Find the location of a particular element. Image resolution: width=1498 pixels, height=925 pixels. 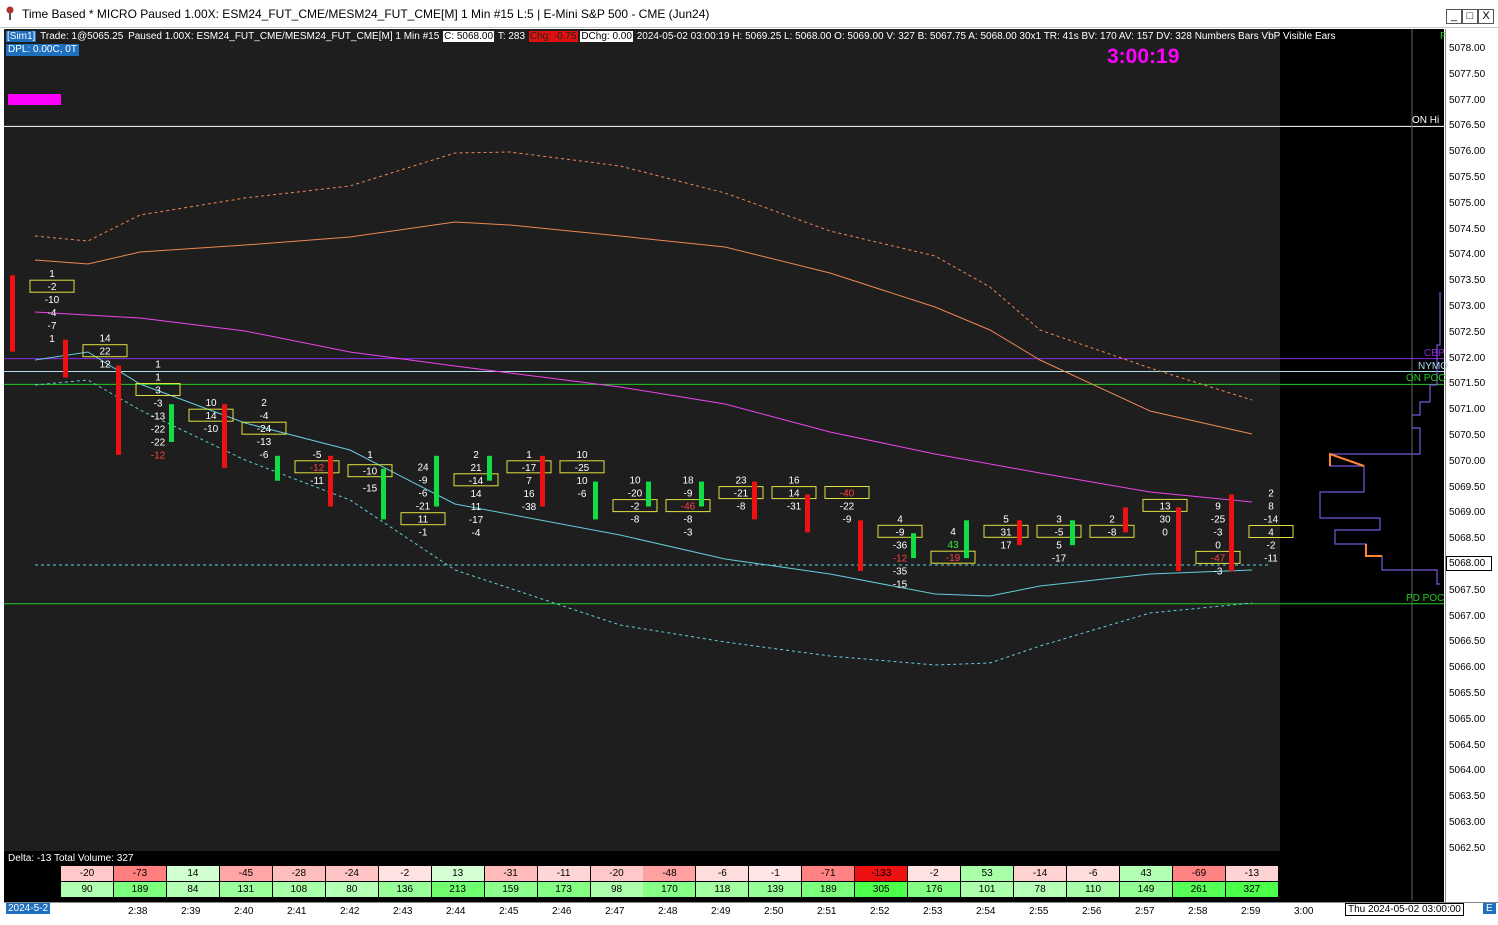

footprint-number: -8 is located at coordinates (688, 520).